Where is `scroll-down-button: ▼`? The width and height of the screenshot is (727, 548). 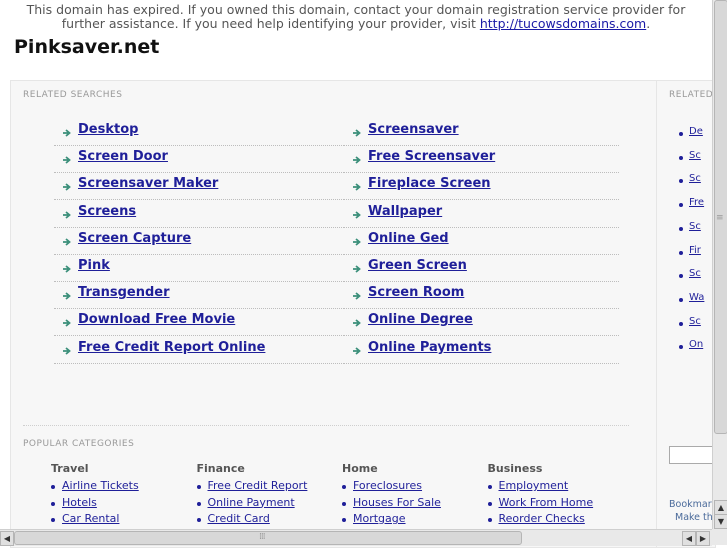
scroll-down-button: ▼ is located at coordinates (720, 521).